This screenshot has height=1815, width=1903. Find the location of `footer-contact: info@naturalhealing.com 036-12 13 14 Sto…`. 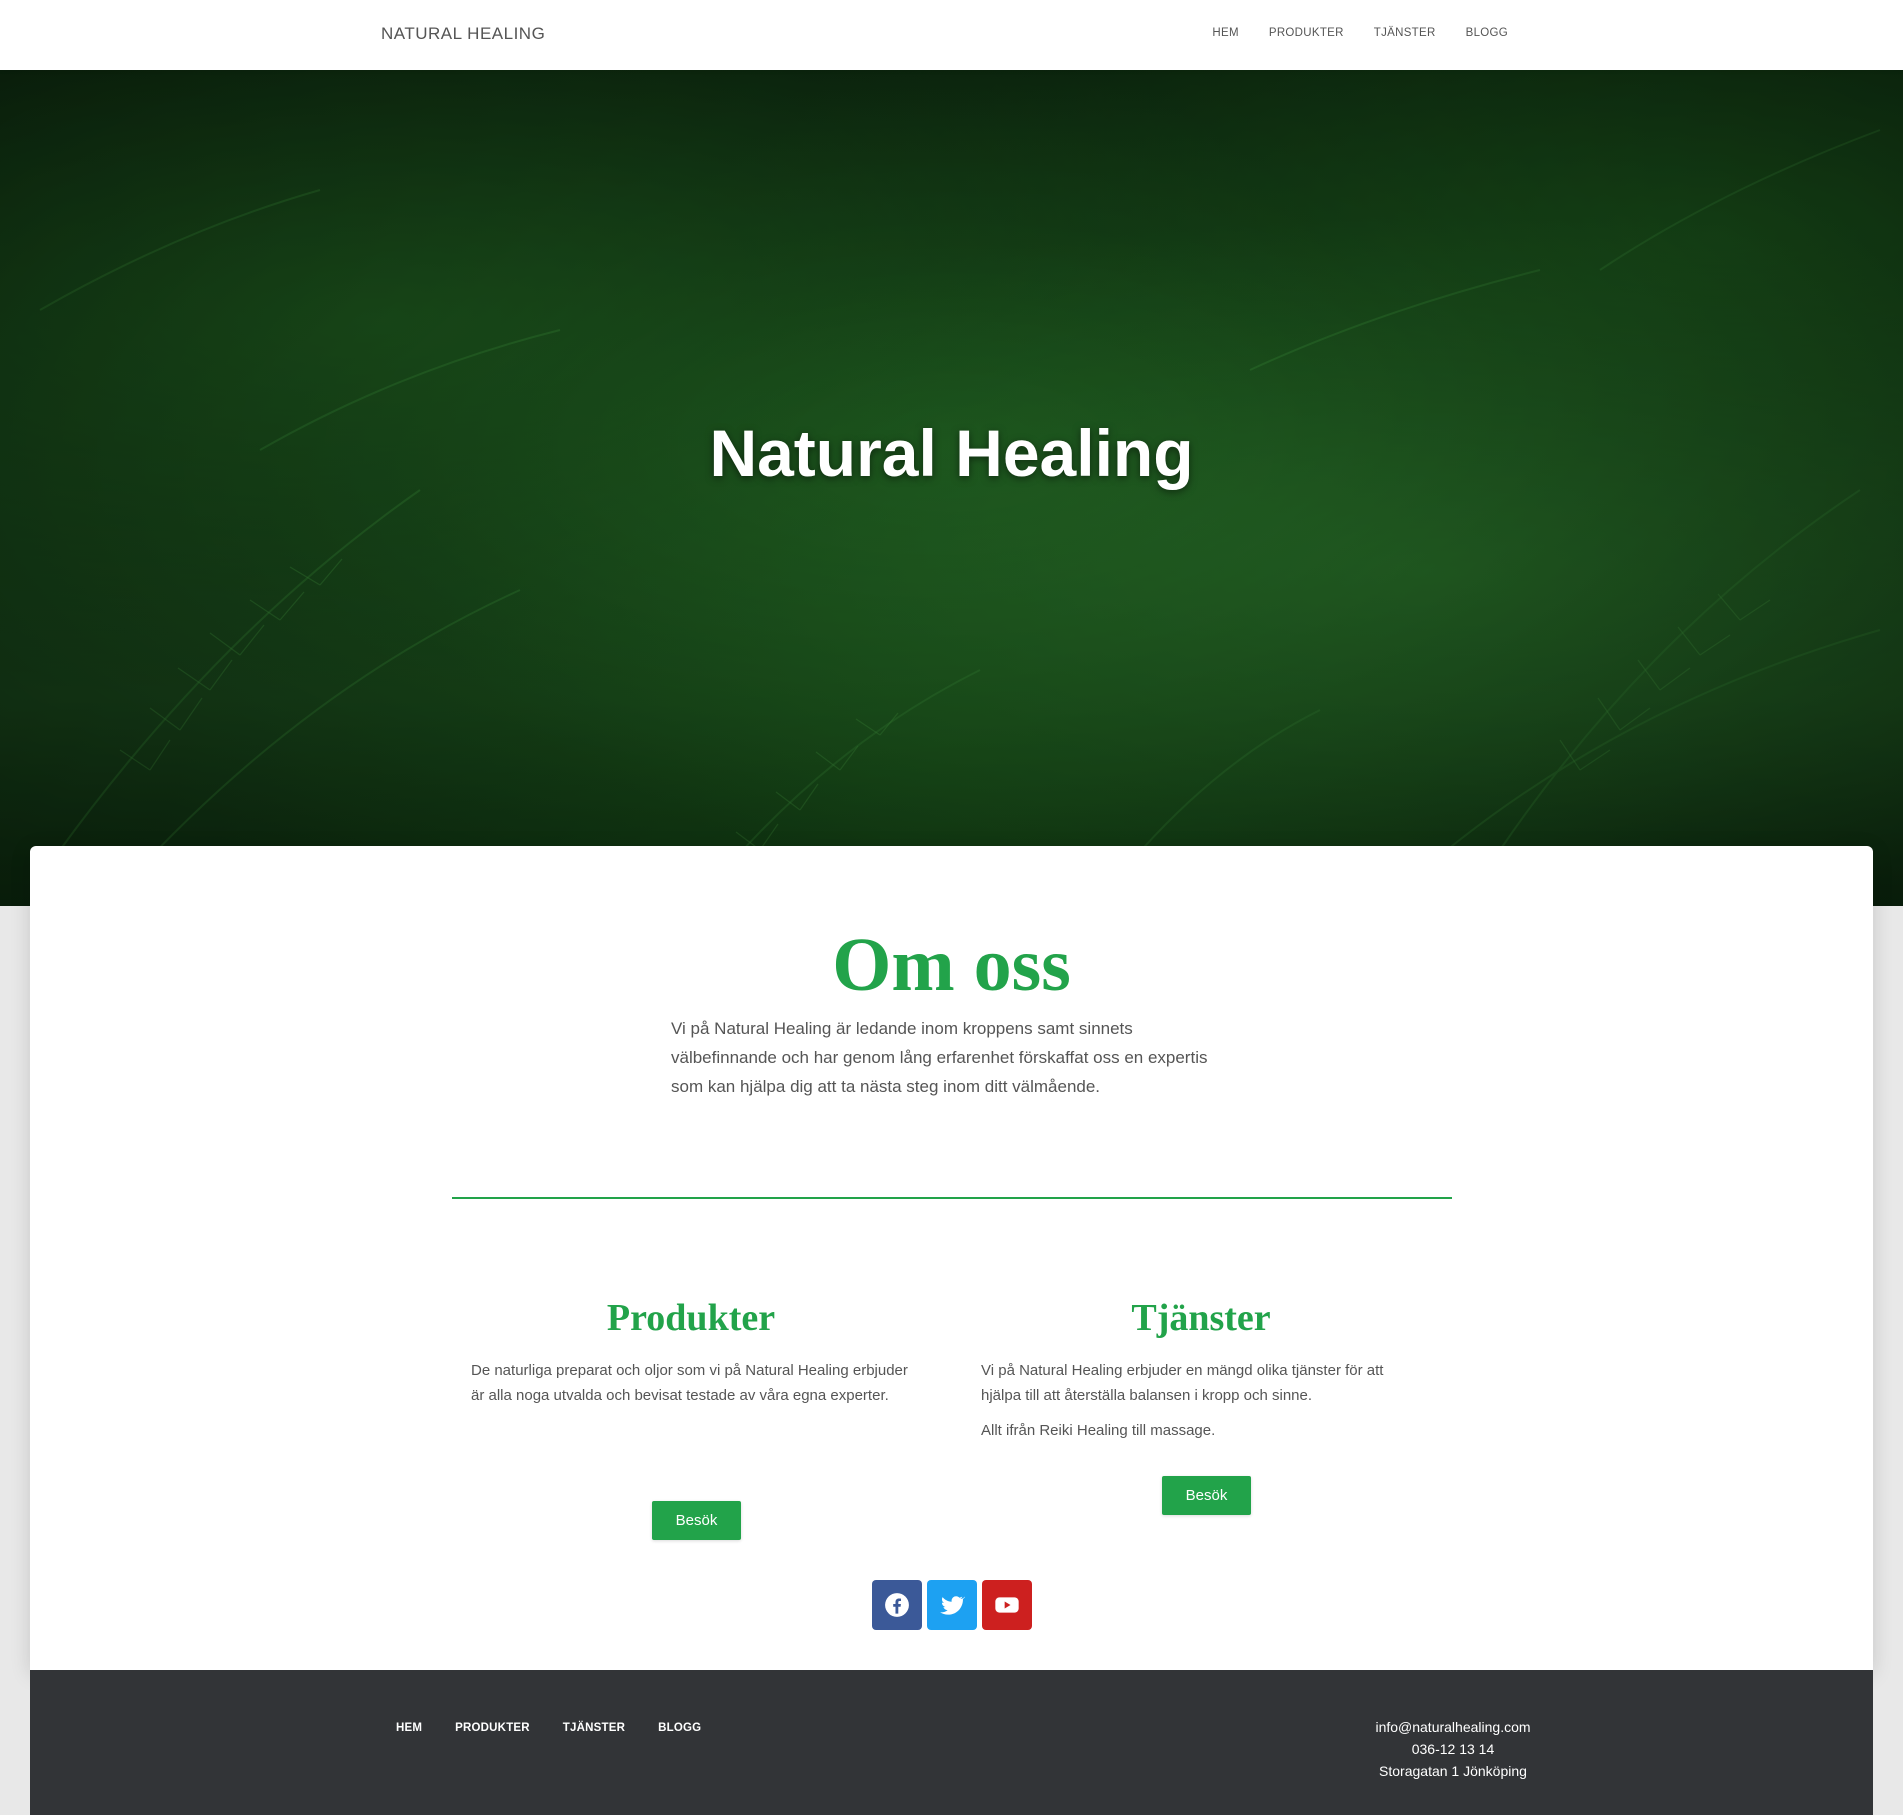

footer-contact: info@naturalhealing.com 036-12 13 14 Sto… is located at coordinates (1453, 1749).